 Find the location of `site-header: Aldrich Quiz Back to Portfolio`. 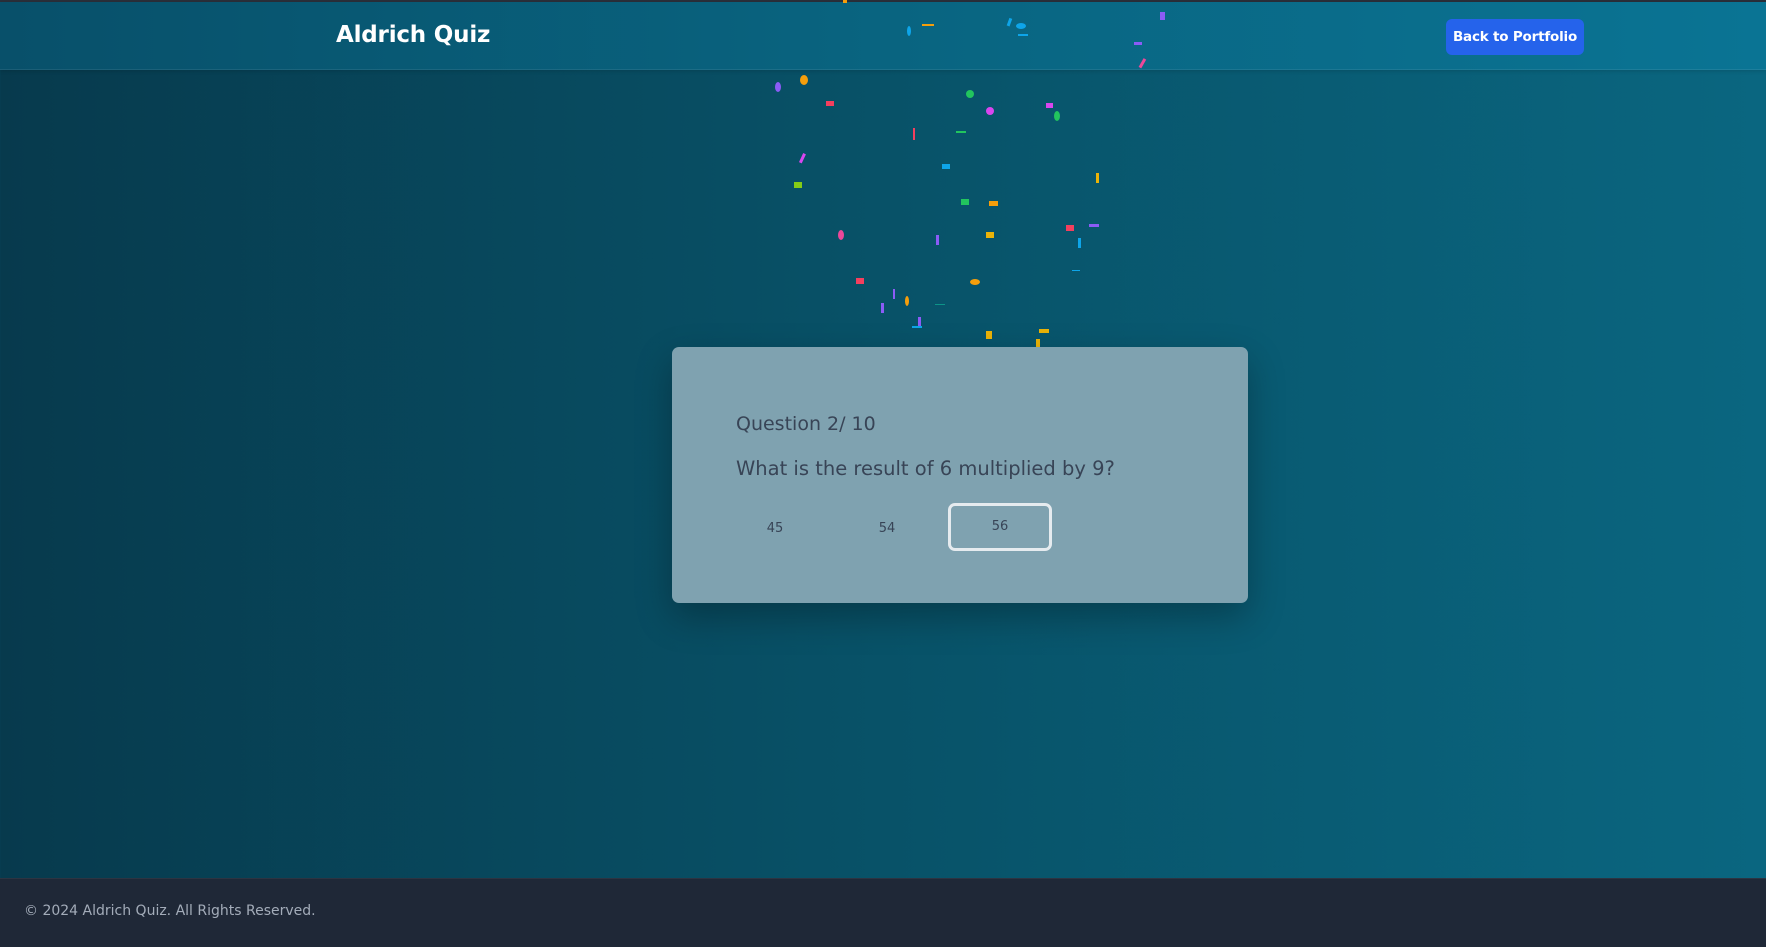

site-header: Aldrich Quiz Back to Portfolio is located at coordinates (883, 36).